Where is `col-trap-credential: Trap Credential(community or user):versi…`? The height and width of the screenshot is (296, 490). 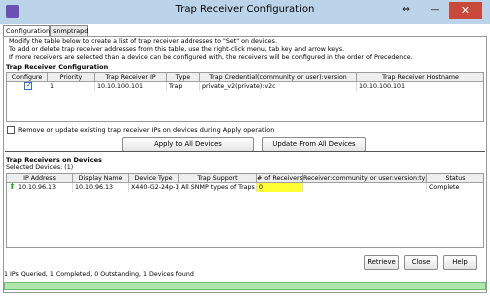
col-trap-credential: Trap Credential(community or user):versi… is located at coordinates (278, 77).